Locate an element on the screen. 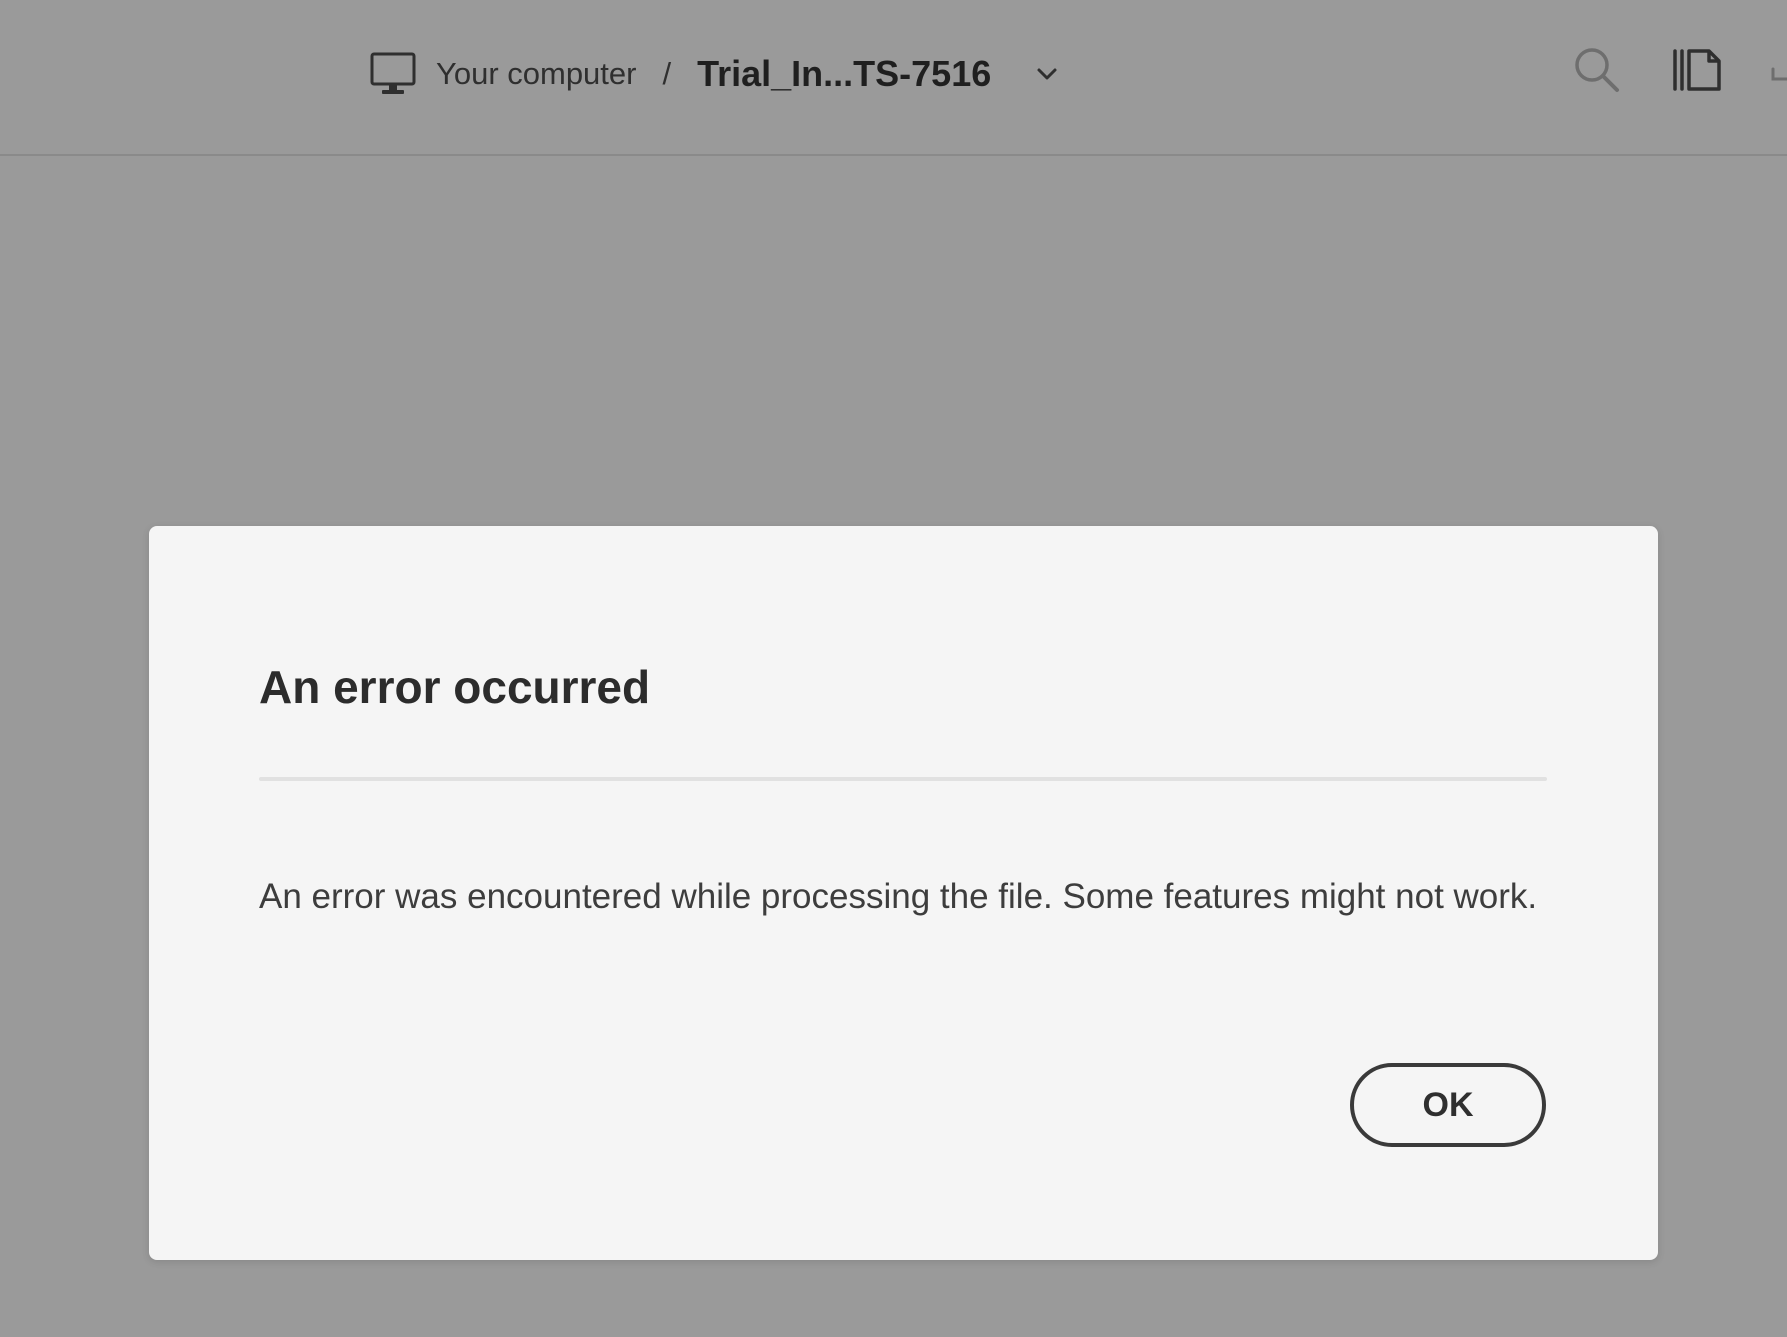 This screenshot has width=1787, height=1337. more-tools-icon is located at coordinates (1779, 74).